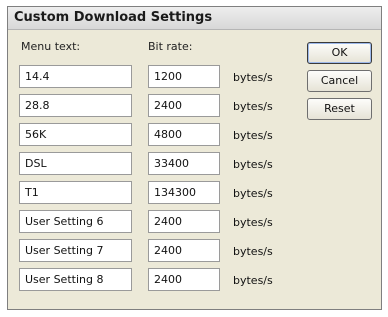 The height and width of the screenshot is (317, 388). I want to click on dialog-title: Custom Download Settings, so click(113, 17).